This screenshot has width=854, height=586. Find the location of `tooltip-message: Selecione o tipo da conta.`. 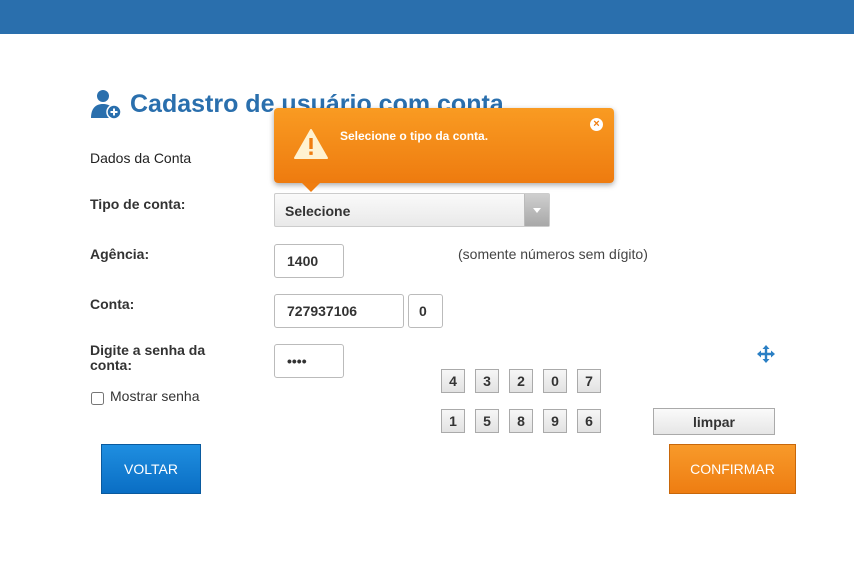

tooltip-message: Selecione o tipo da conta. is located at coordinates (414, 136).